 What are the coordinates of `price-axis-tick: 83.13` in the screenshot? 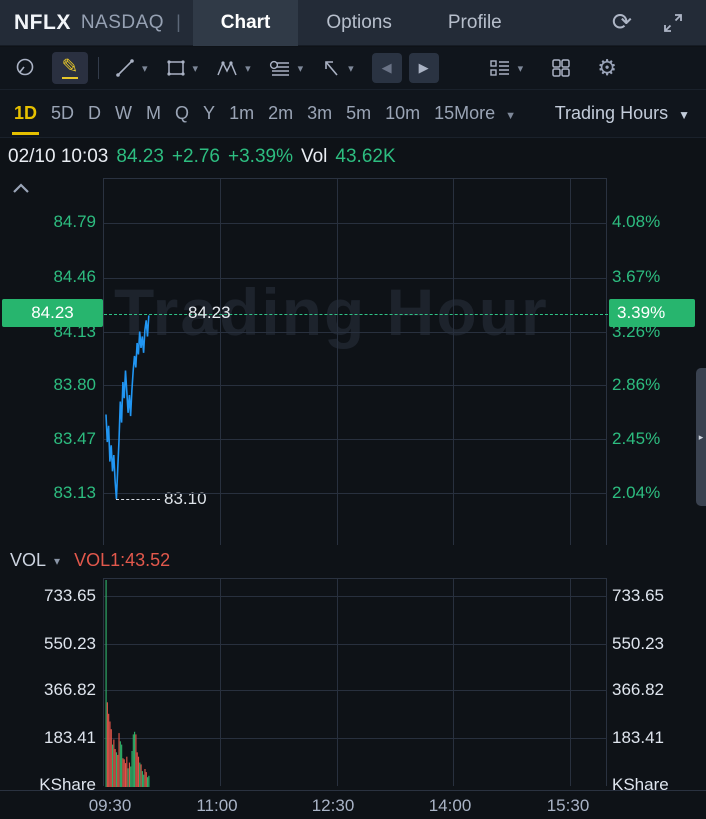 It's located at (74, 492).